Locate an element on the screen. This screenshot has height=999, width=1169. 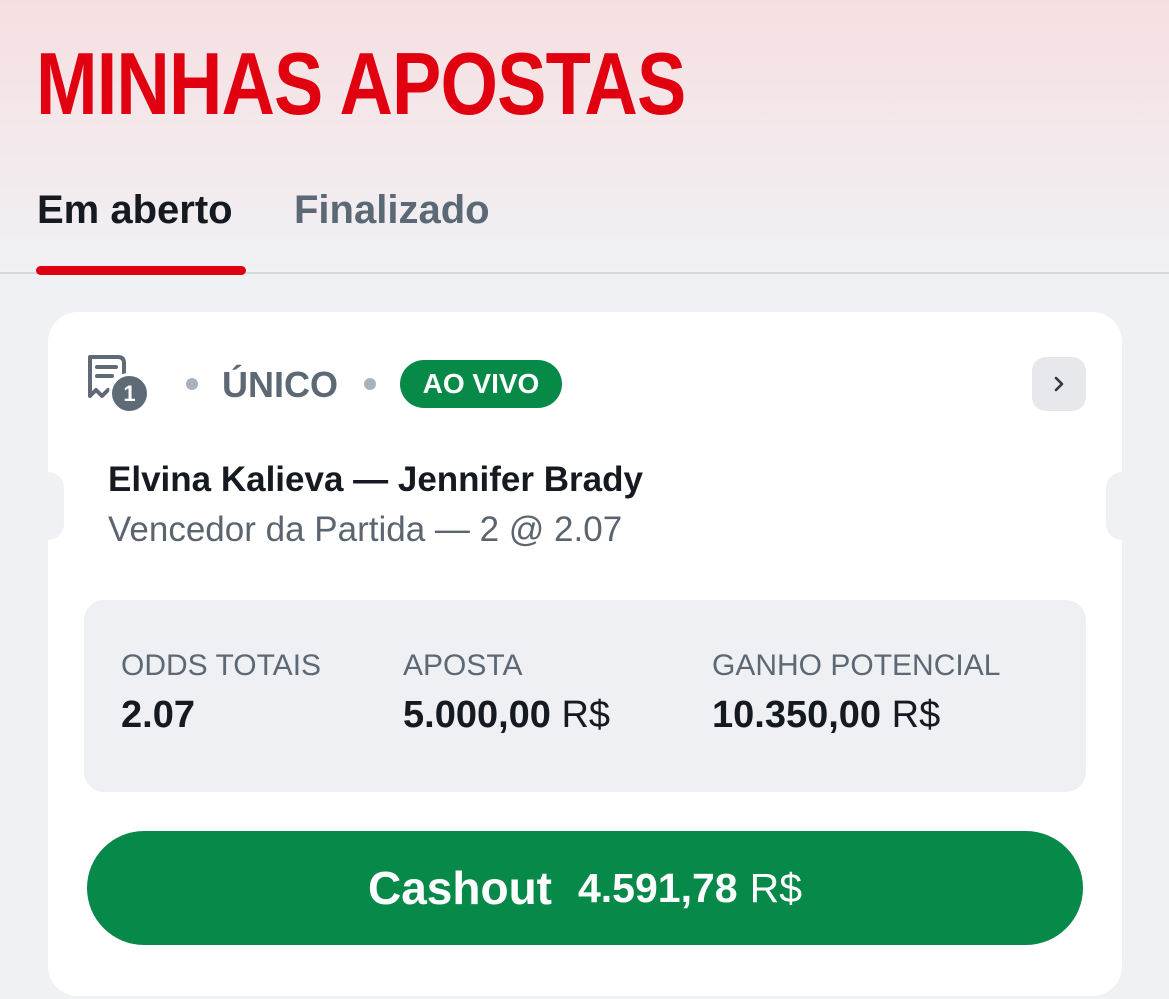
cashout-currency: R$ is located at coordinates (776, 887).